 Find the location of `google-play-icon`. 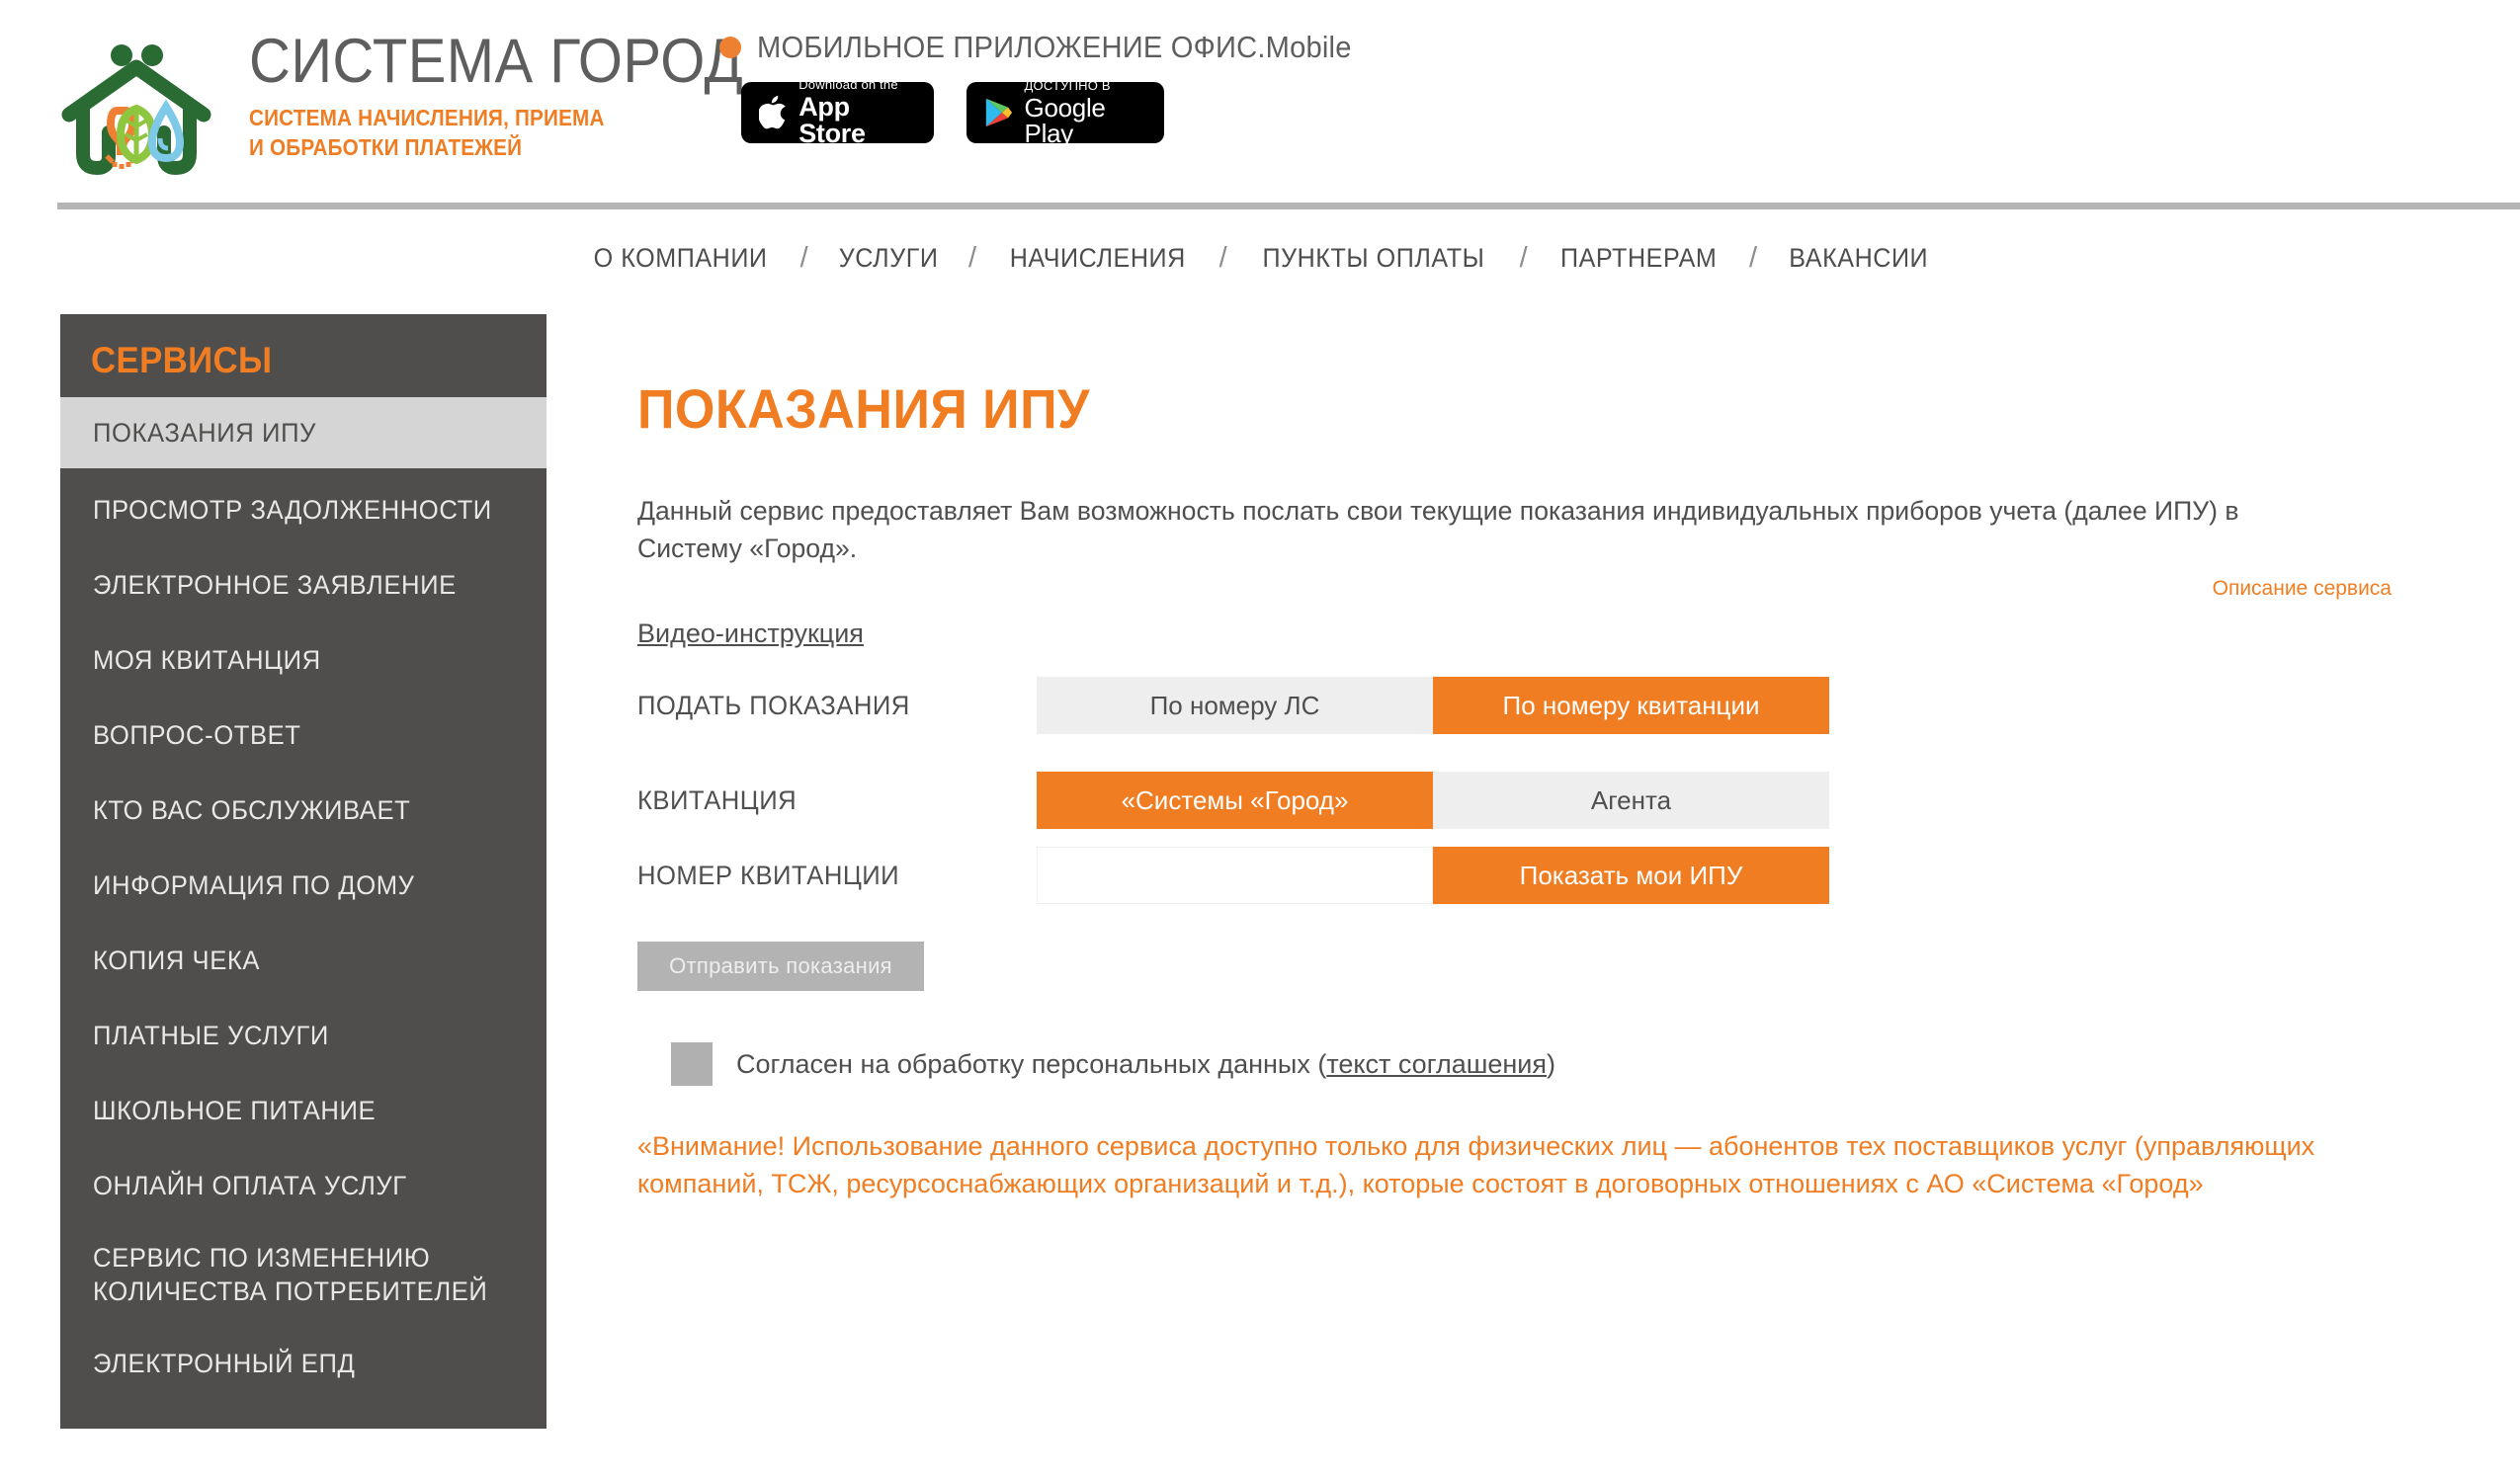

google-play-icon is located at coordinates (999, 112).